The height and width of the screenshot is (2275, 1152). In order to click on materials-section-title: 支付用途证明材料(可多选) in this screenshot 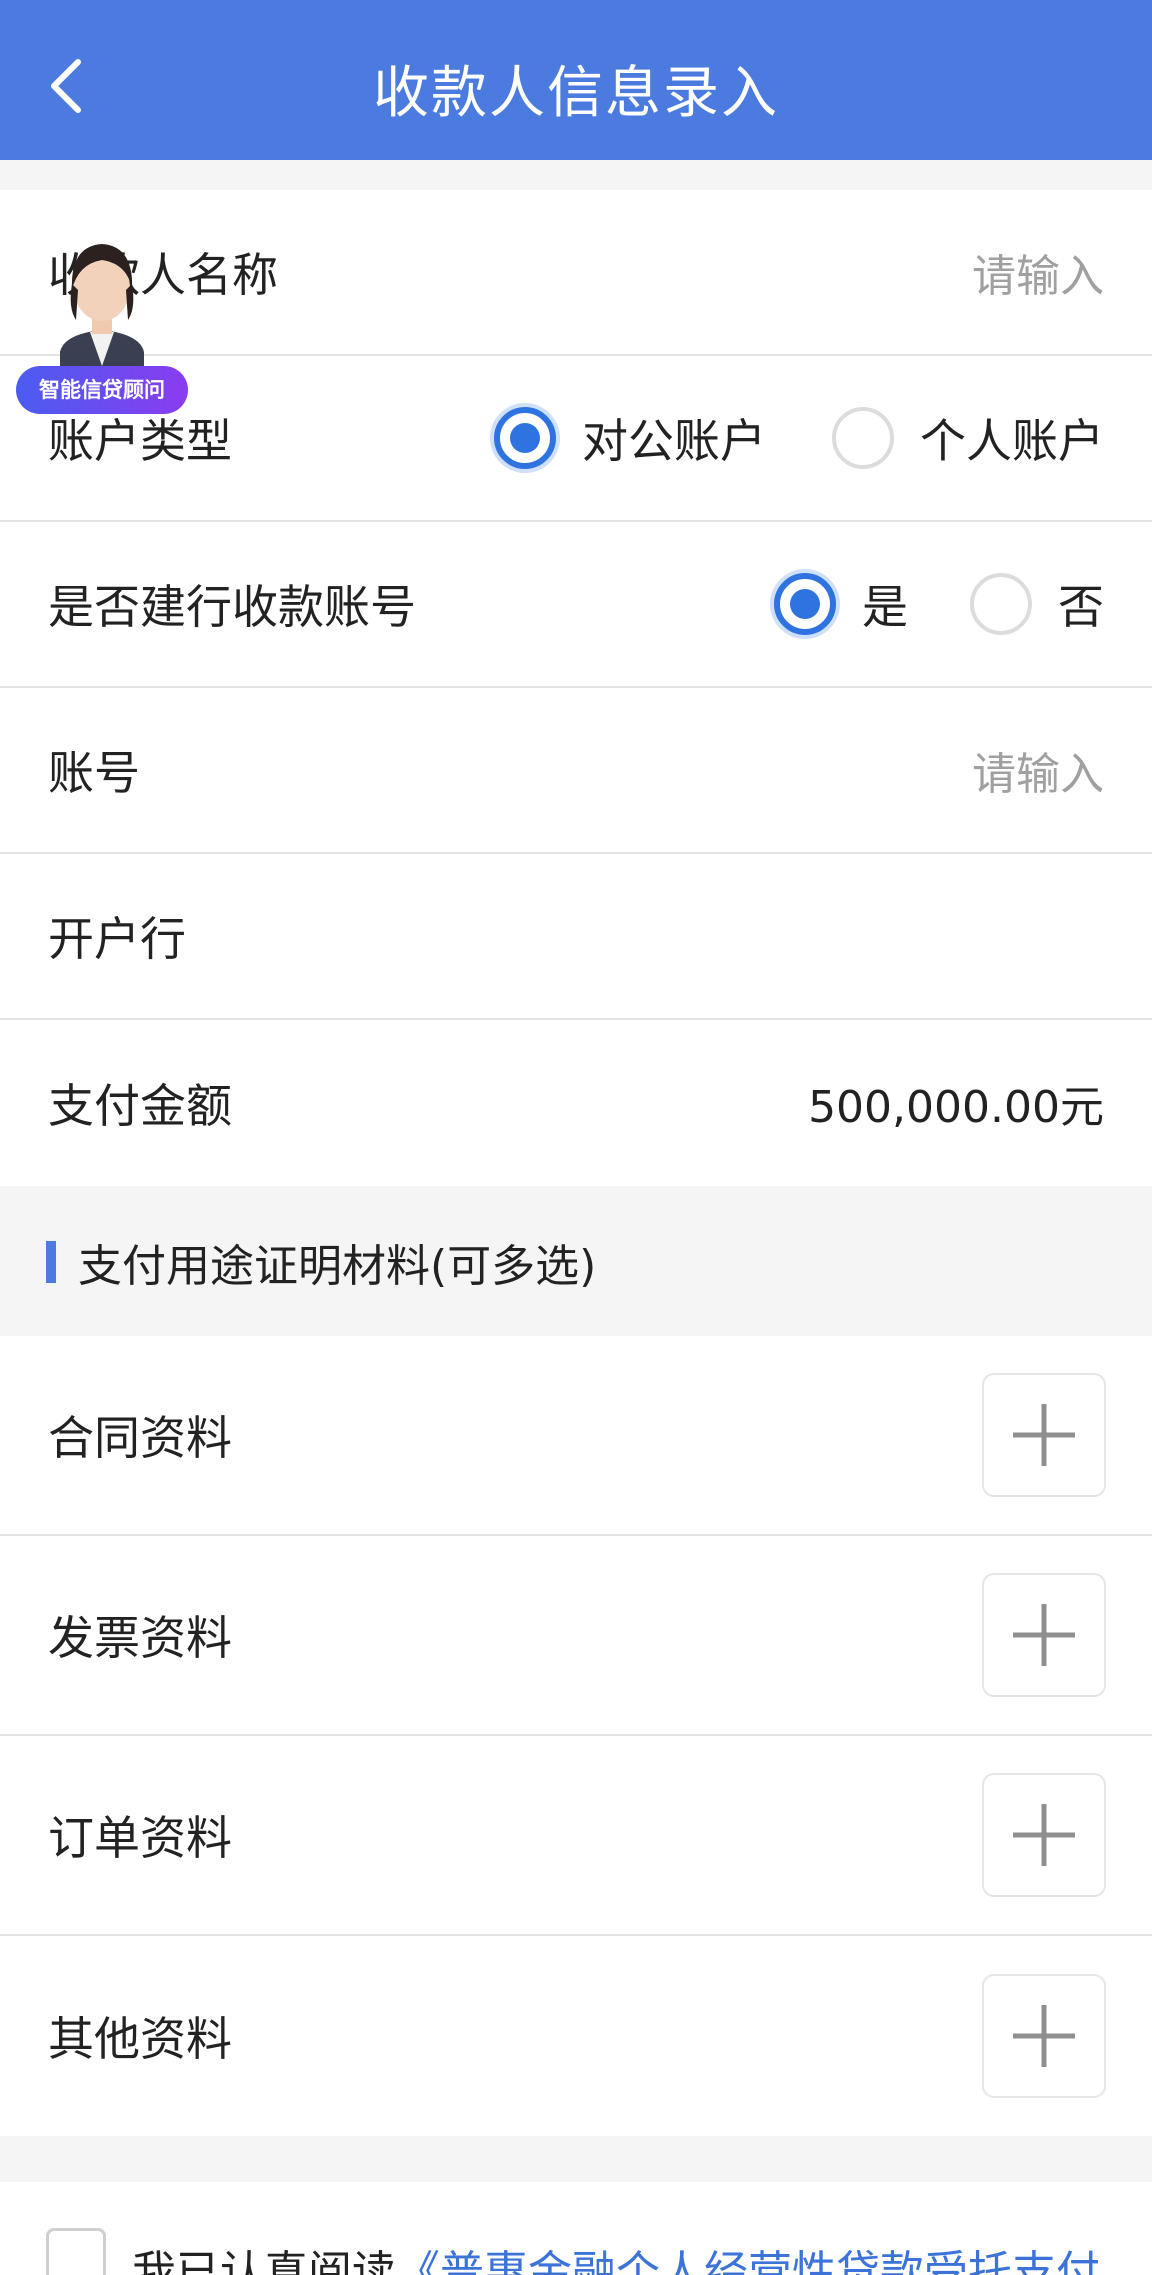, I will do `click(337, 1266)`.